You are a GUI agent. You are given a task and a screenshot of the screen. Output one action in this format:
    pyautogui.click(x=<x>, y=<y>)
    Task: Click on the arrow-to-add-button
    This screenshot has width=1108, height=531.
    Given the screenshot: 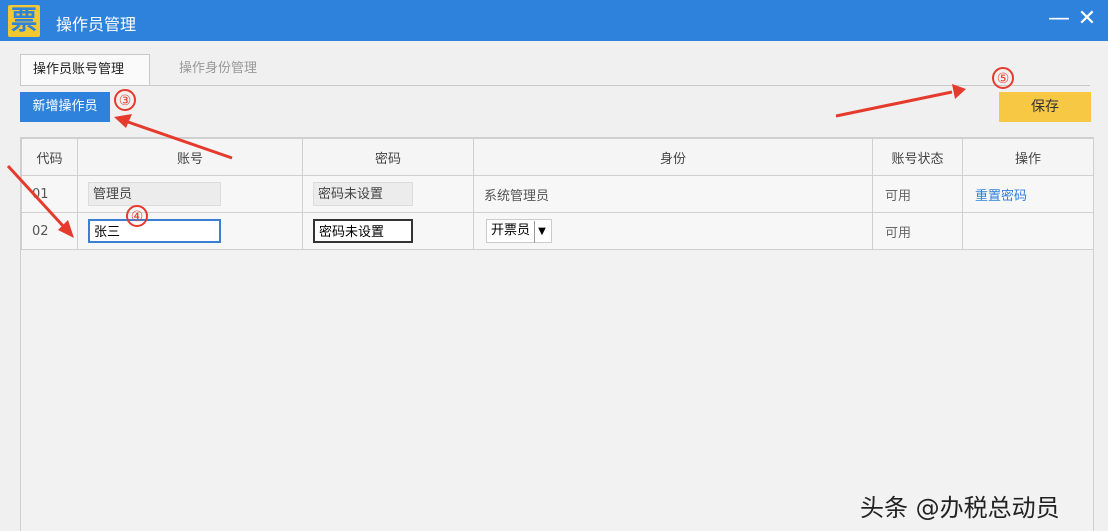 What is the action you would take?
    pyautogui.click(x=180, y=140)
    